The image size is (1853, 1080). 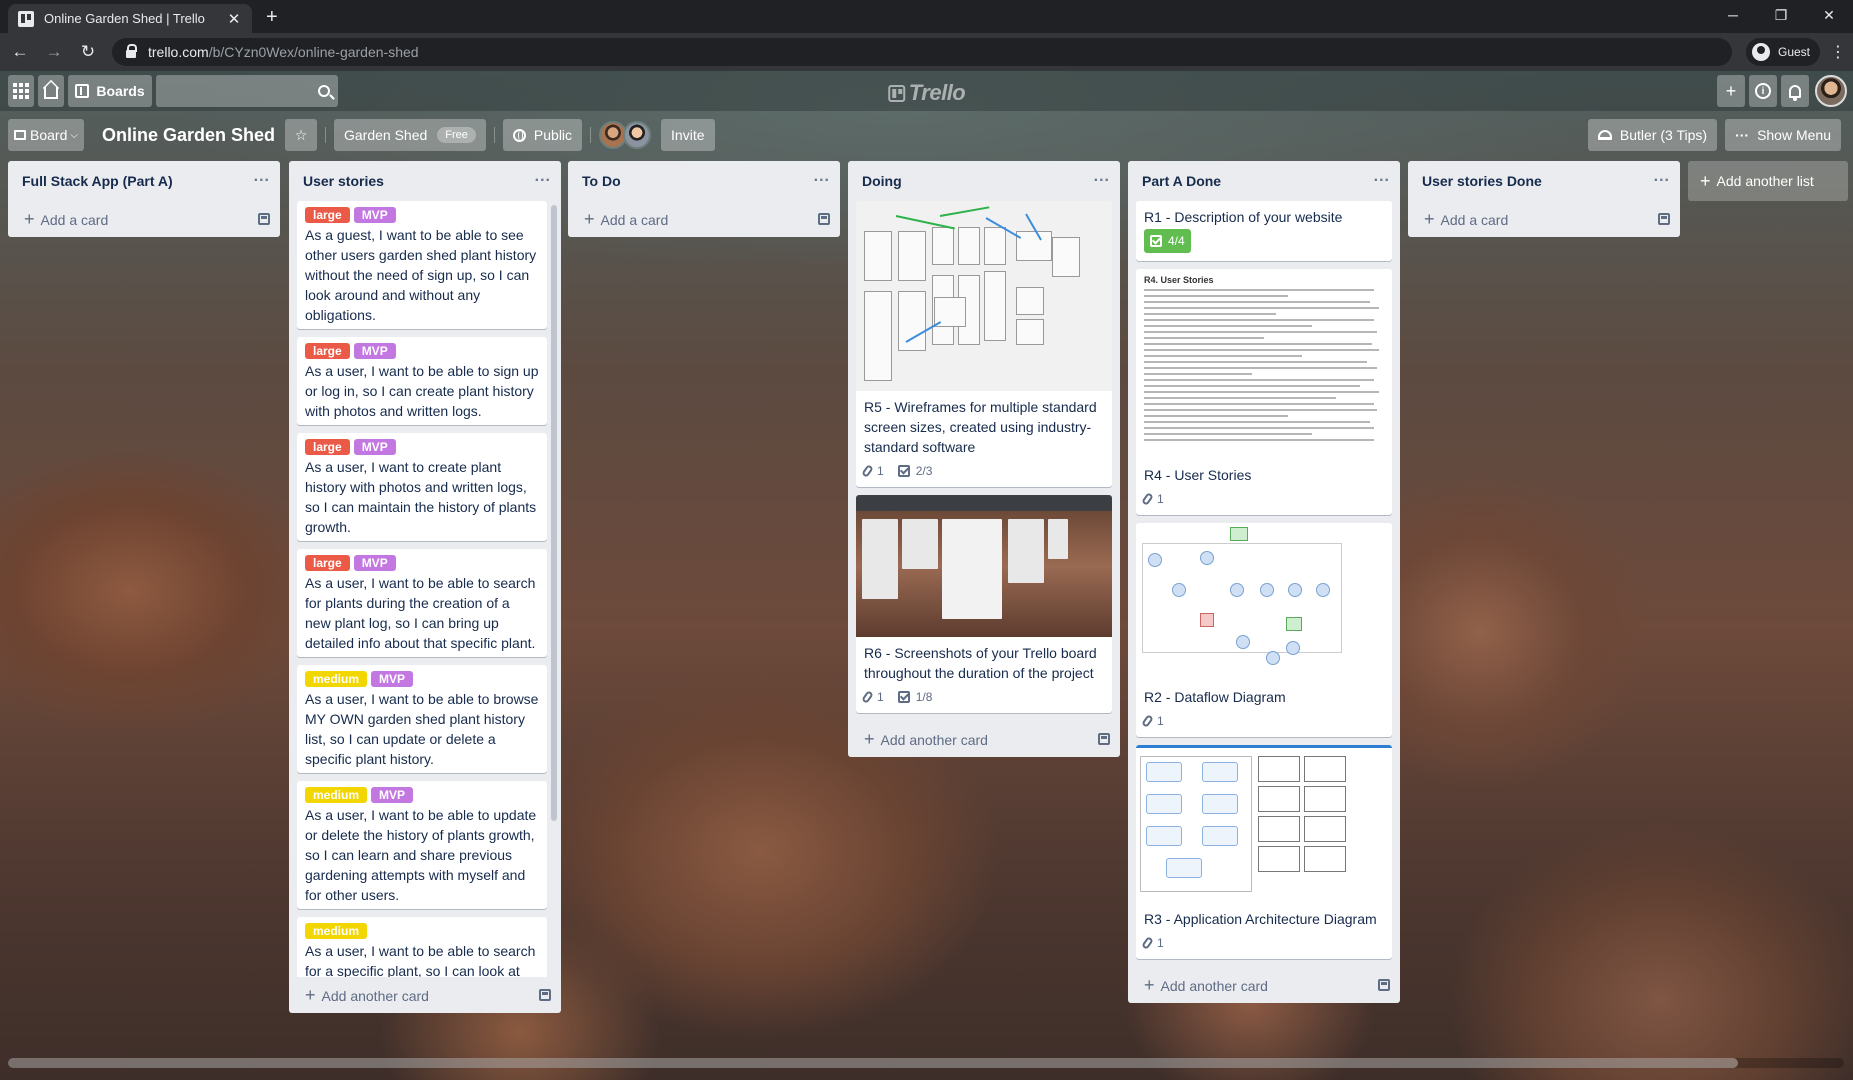 What do you see at coordinates (1264, 852) in the screenshot?
I see `card: R3 - Application Architecture Diagram 1` at bounding box center [1264, 852].